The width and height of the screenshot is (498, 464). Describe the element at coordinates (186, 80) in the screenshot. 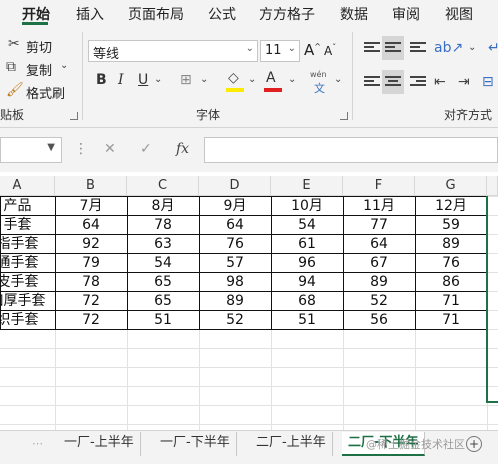

I see `borders-icon: ⊞` at that location.